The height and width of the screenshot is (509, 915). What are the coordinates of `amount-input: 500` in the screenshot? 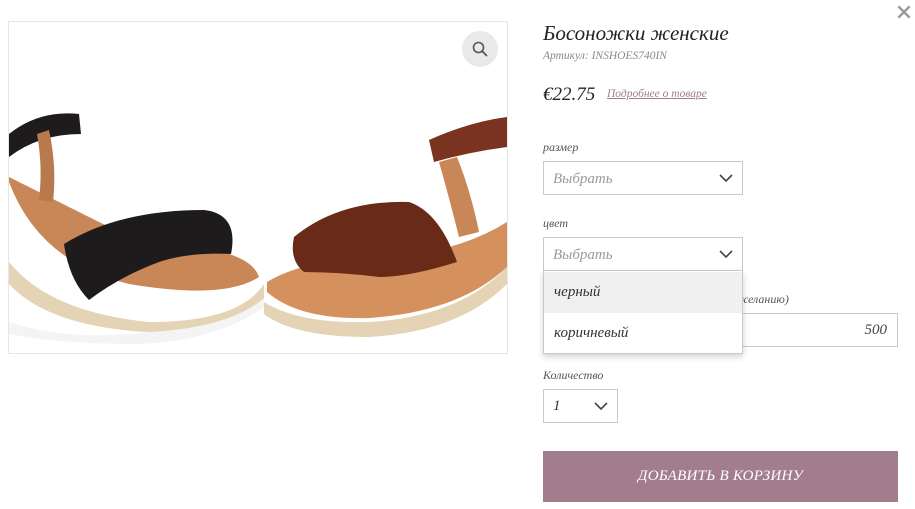 It's located at (820, 330).